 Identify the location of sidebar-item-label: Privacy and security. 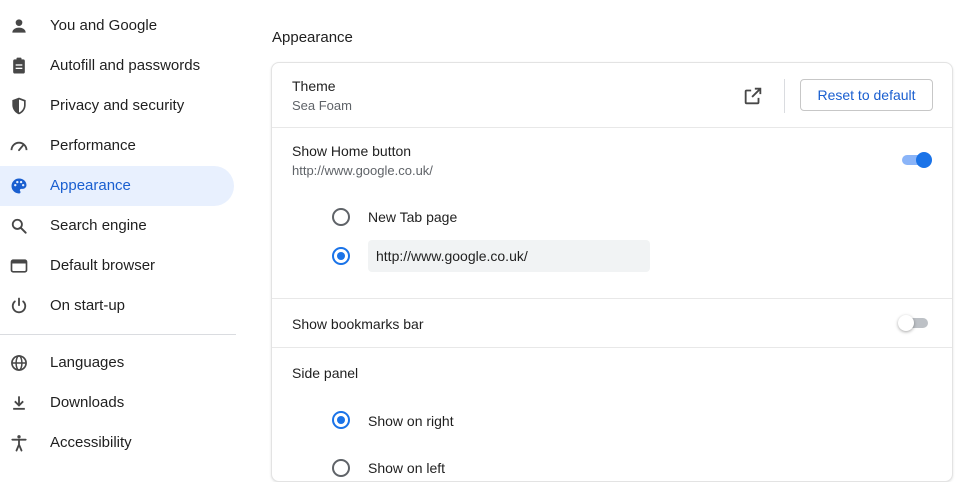
(117, 105).